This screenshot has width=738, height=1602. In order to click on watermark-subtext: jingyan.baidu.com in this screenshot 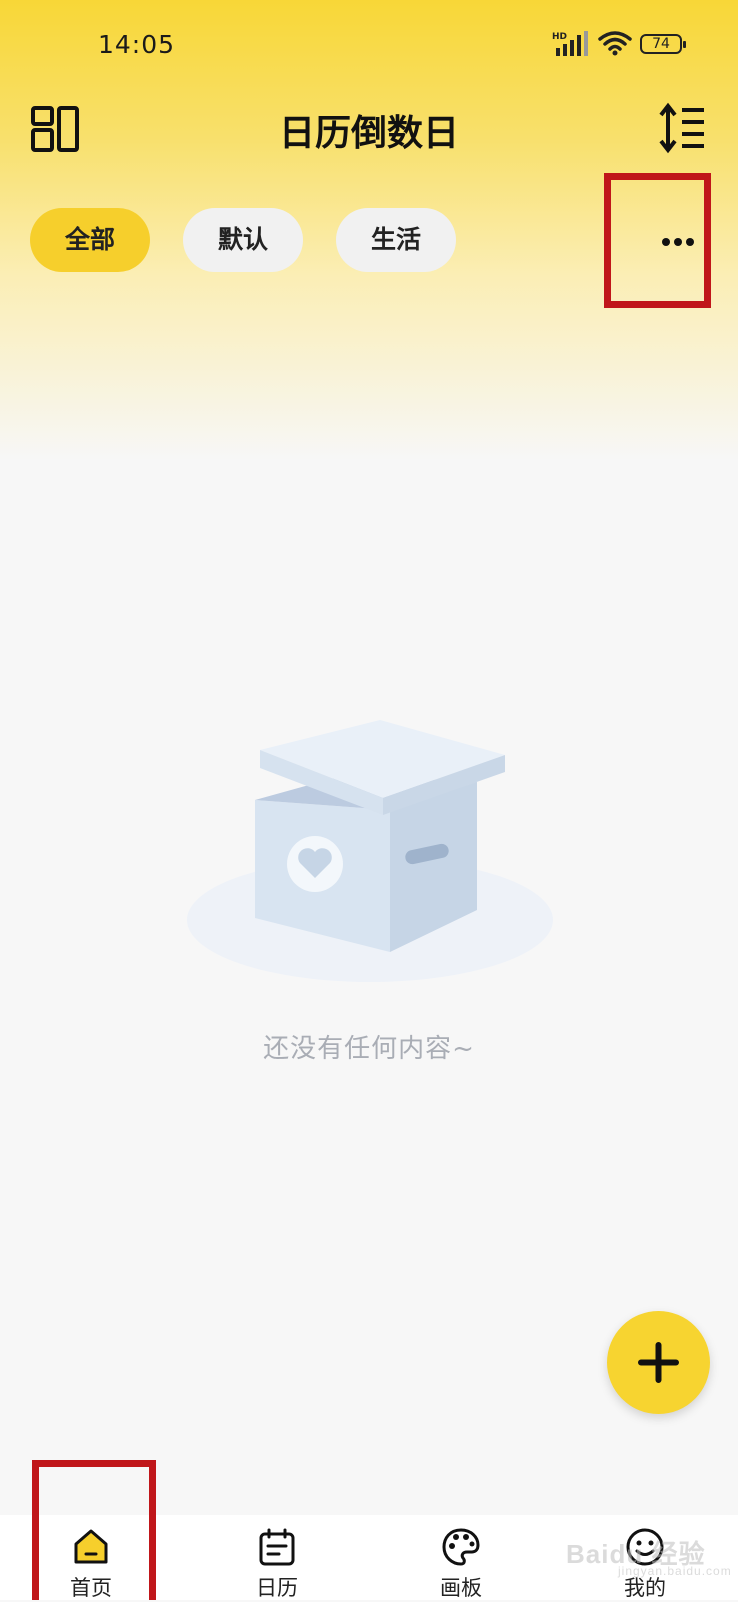, I will do `click(675, 1571)`.